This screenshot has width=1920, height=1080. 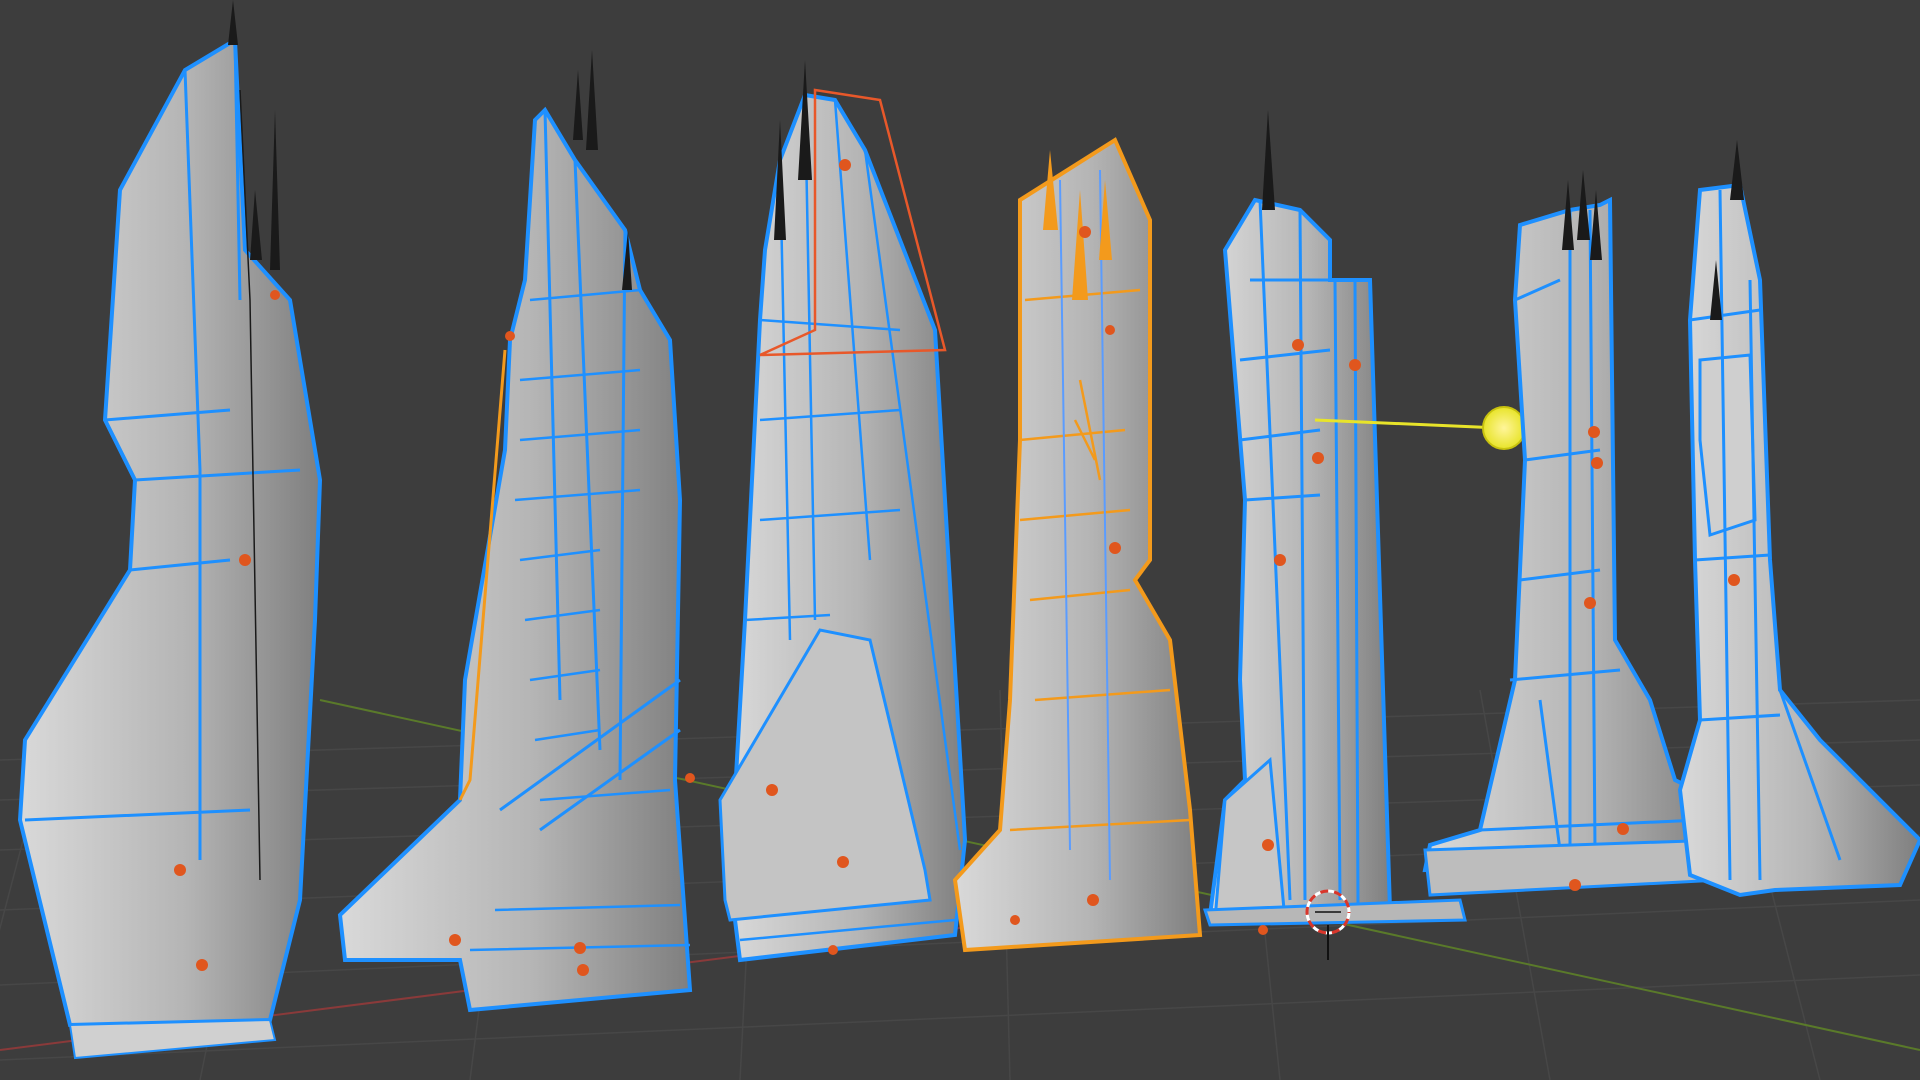 What do you see at coordinates (1504, 428) in the screenshot?
I see `point-light` at bounding box center [1504, 428].